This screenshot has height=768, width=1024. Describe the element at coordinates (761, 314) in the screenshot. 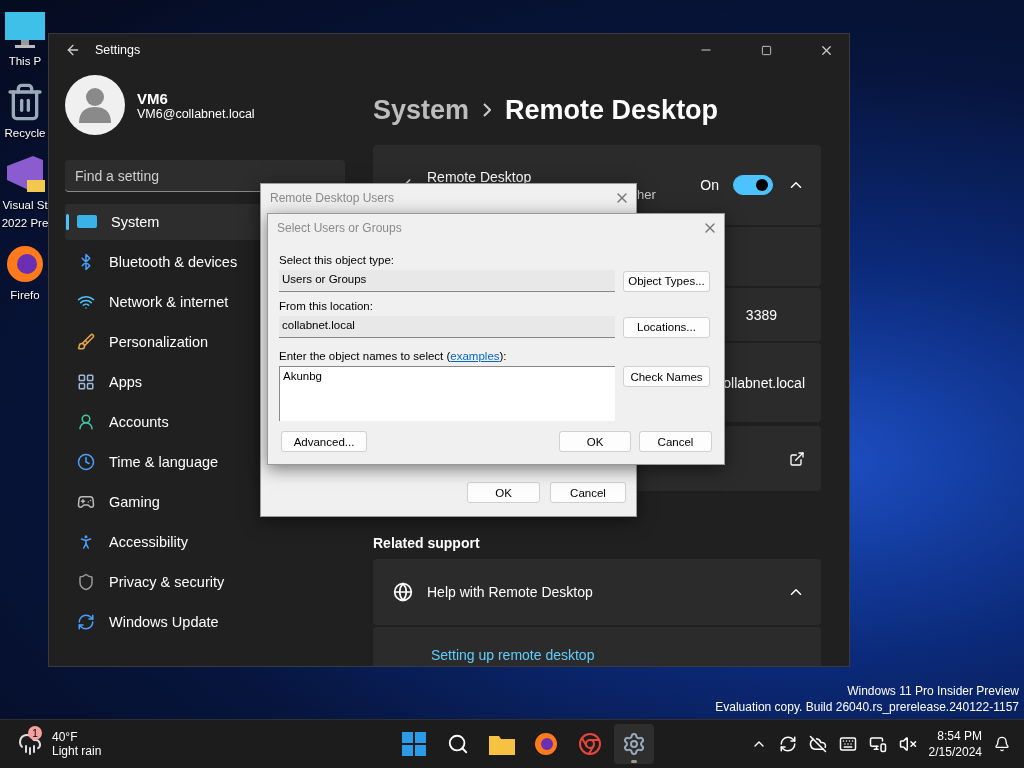

I see `port-value: 3389` at that location.